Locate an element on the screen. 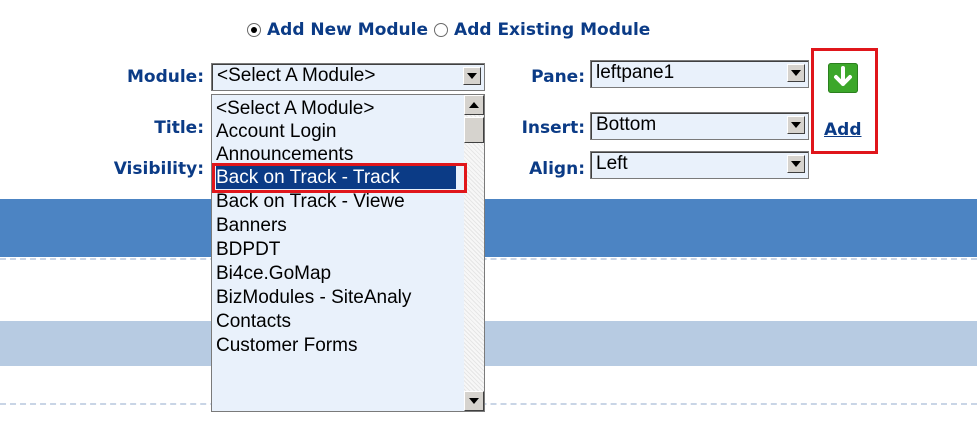 This screenshot has width=977, height=431. list-item: BDPDT is located at coordinates (336, 249).